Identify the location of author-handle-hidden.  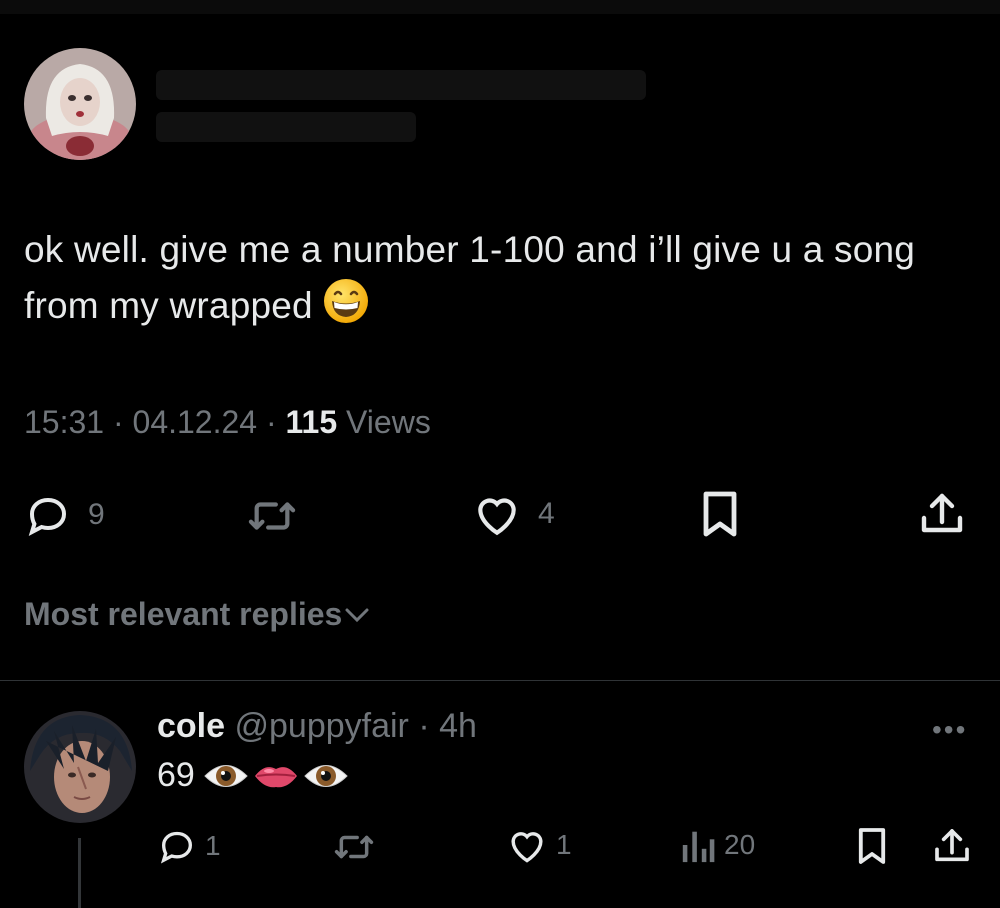
(286, 127).